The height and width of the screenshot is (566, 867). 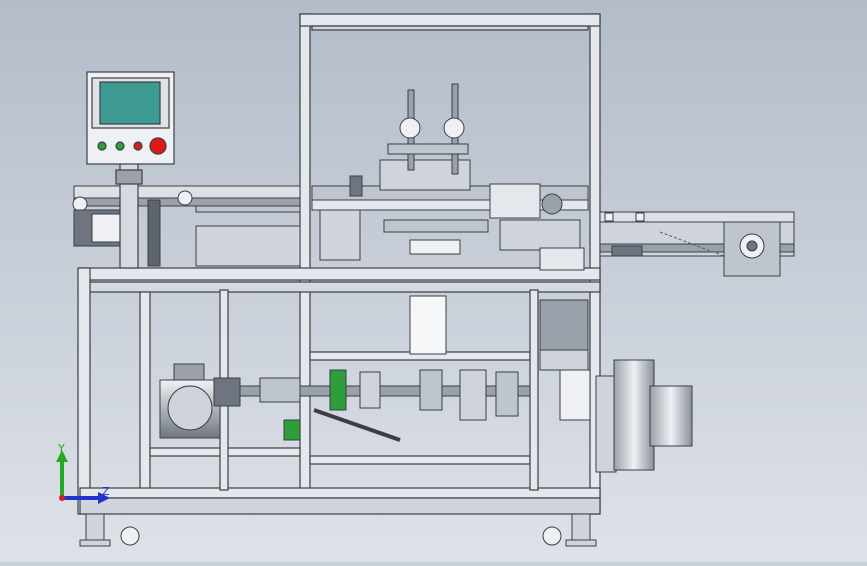 I want to click on upper-frame-top-beam, so click(x=450, y=20).